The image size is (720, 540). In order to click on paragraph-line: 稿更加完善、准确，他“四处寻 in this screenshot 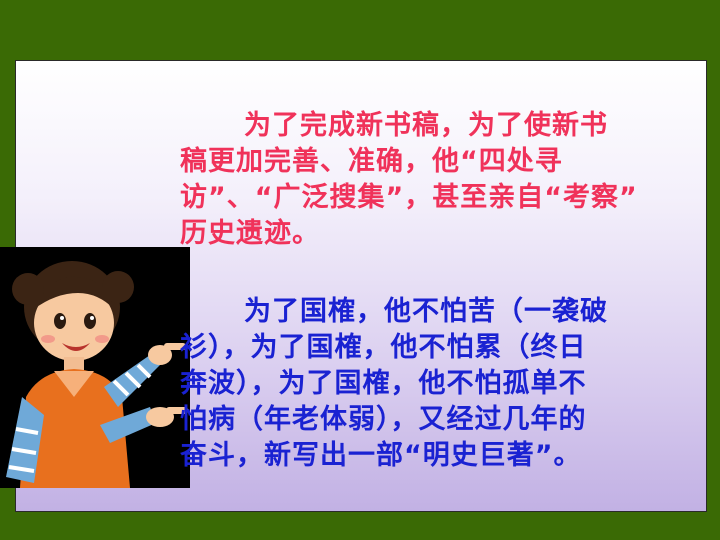, I will do `click(371, 161)`.